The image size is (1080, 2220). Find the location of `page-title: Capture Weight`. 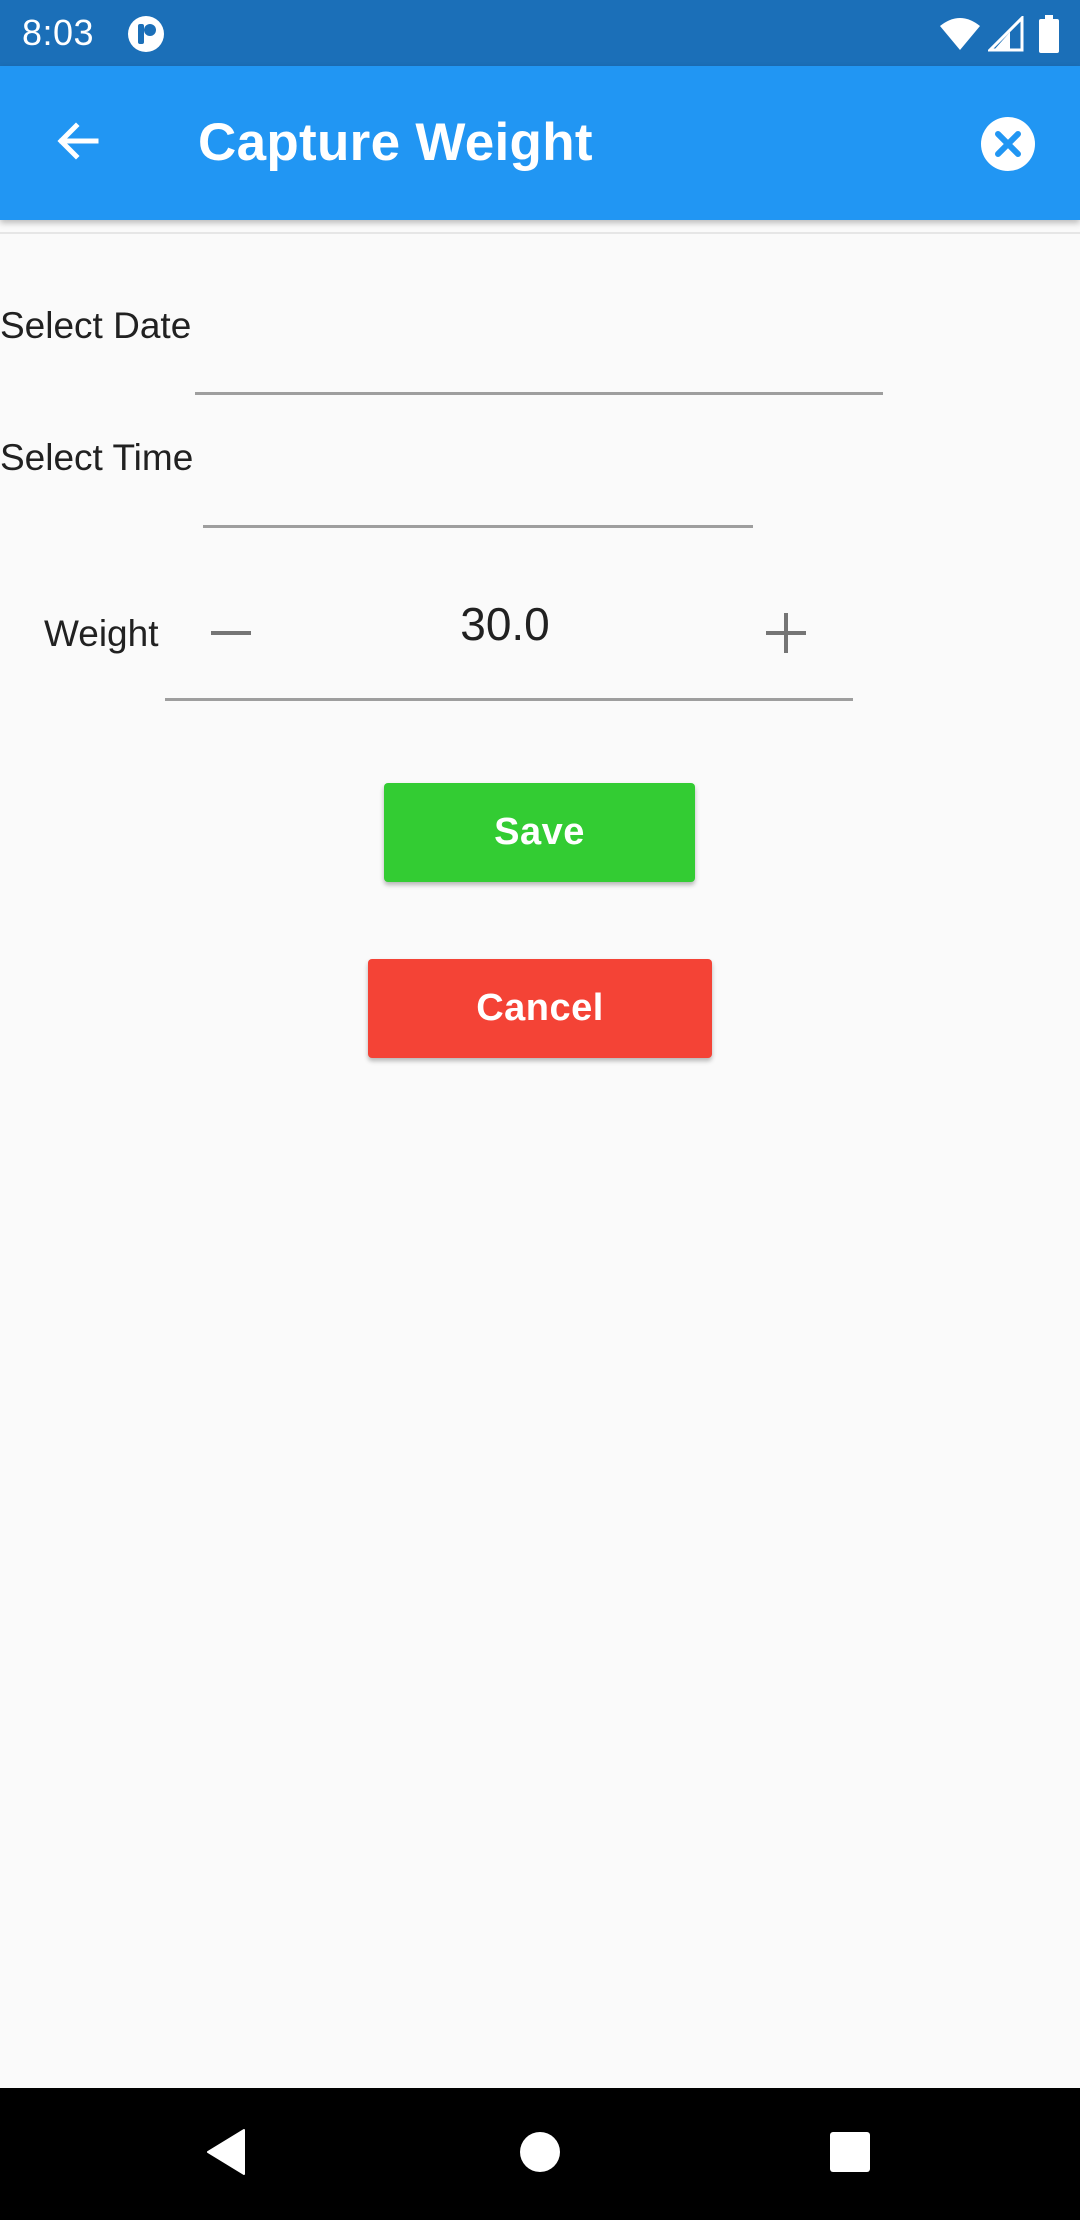

page-title: Capture Weight is located at coordinates (395, 142).